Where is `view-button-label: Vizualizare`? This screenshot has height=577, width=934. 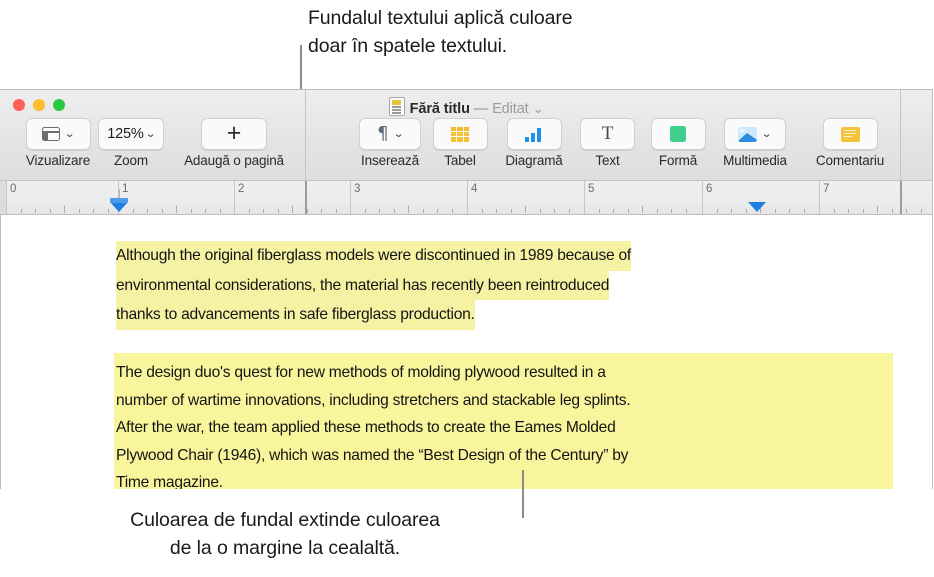 view-button-label: Vizualizare is located at coordinates (58, 160).